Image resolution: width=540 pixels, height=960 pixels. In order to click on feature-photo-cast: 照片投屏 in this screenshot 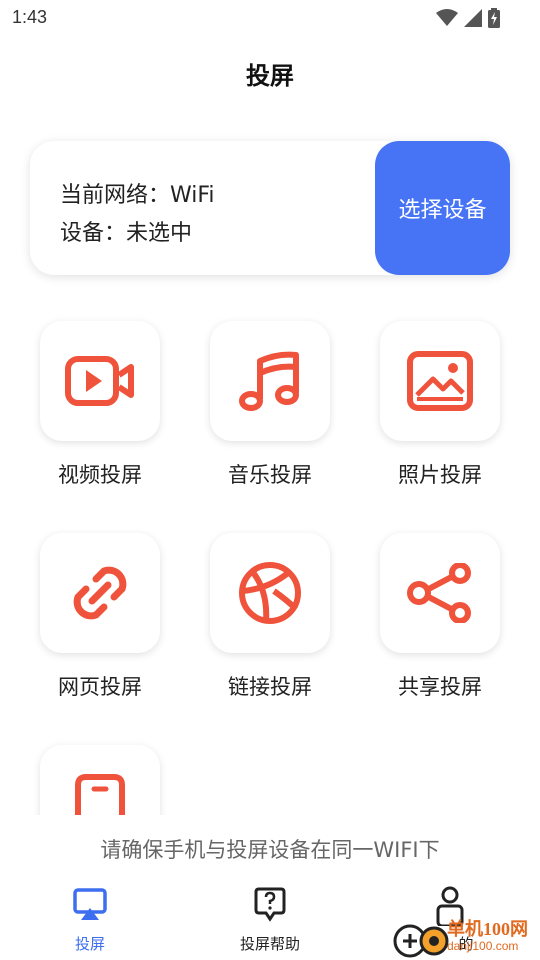, I will do `click(420, 421)`.